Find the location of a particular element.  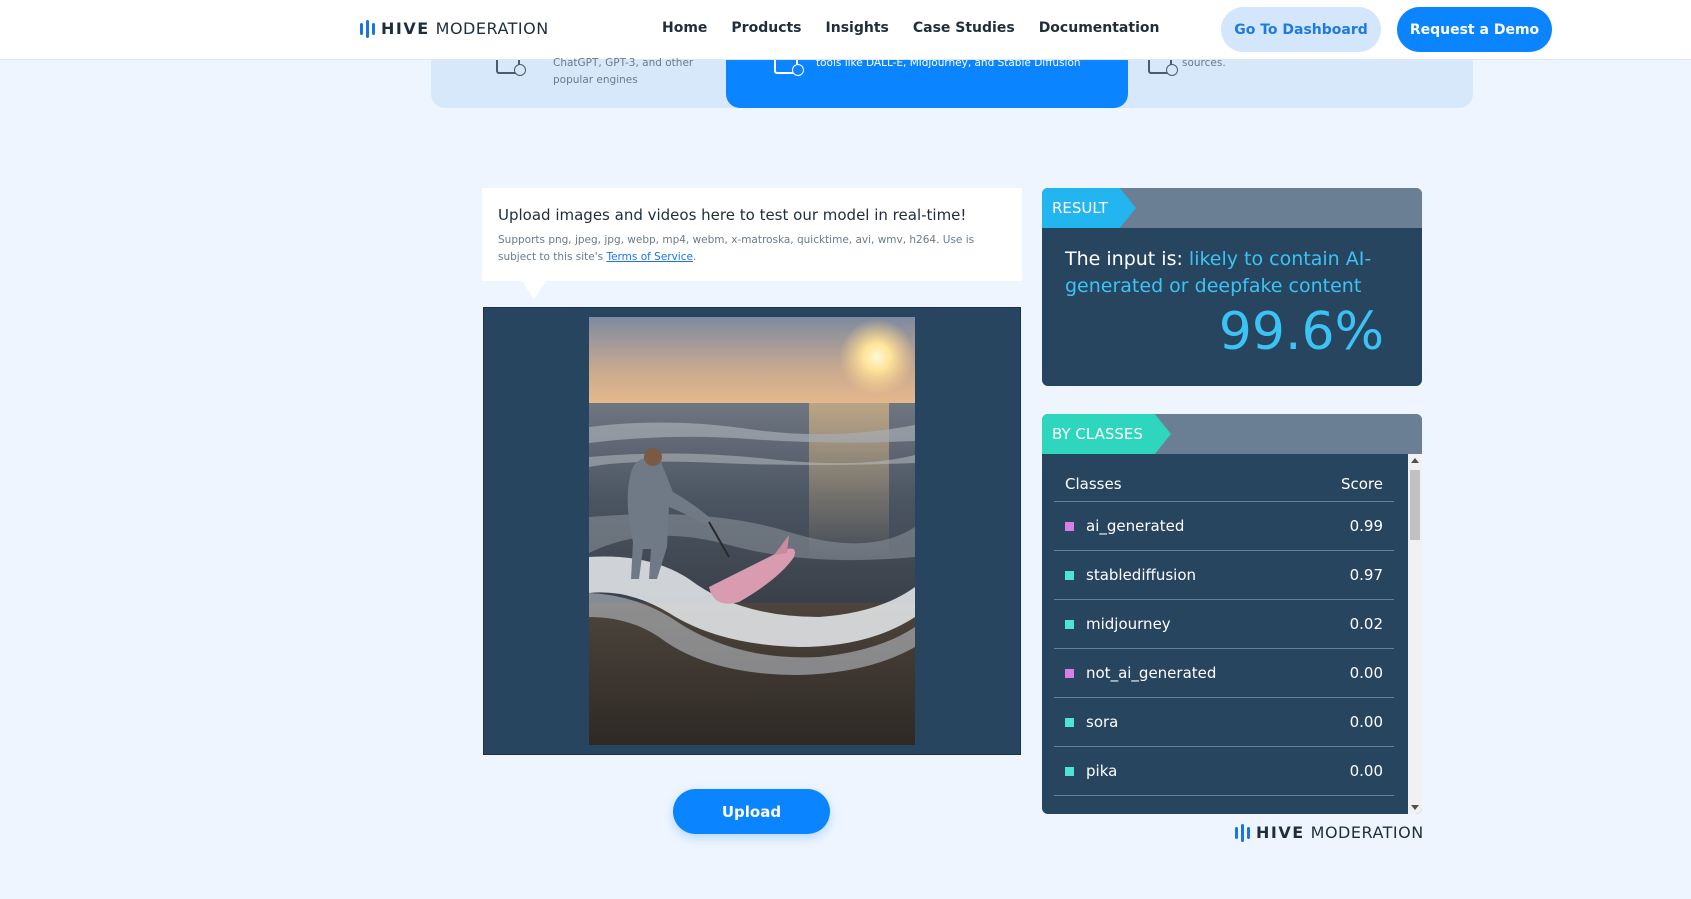

class-name: not_ai_generated is located at coordinates (1140, 673).